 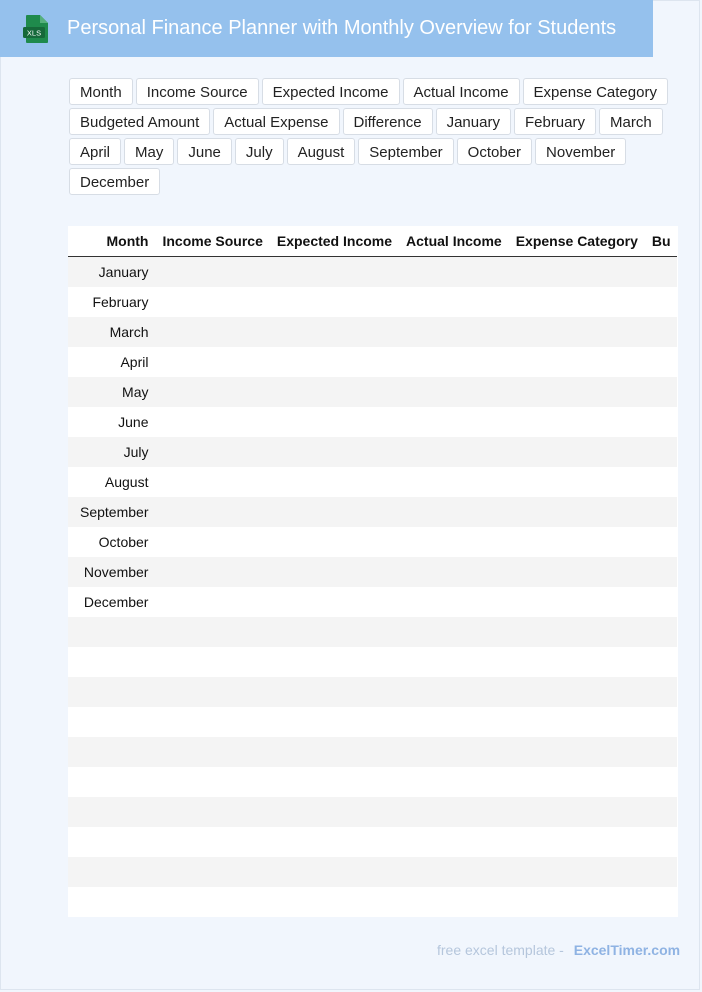 I want to click on month-cell: August, so click(x=113, y=482).